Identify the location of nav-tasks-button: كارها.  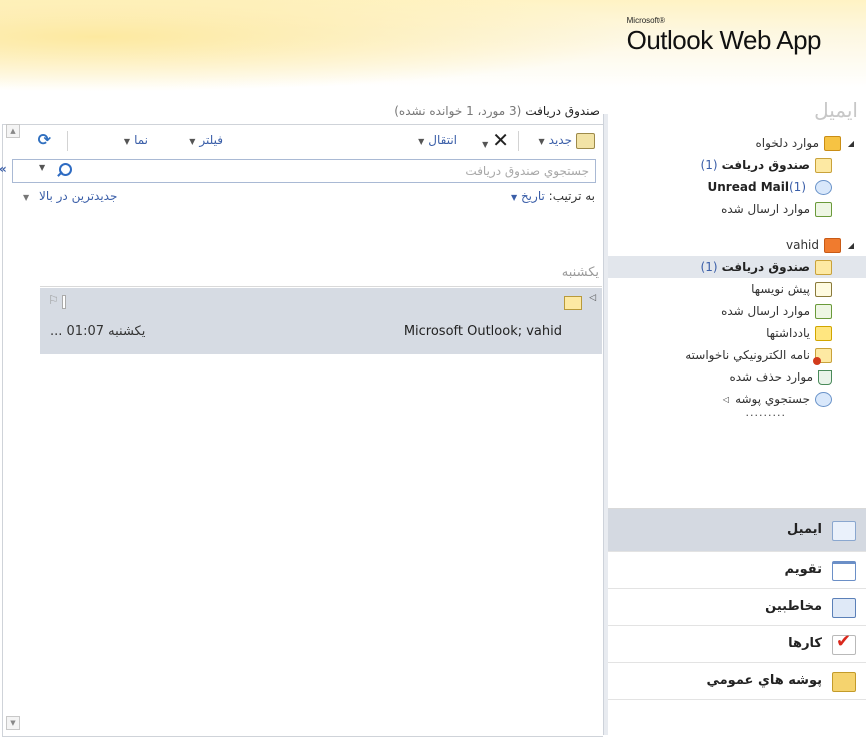
(737, 644).